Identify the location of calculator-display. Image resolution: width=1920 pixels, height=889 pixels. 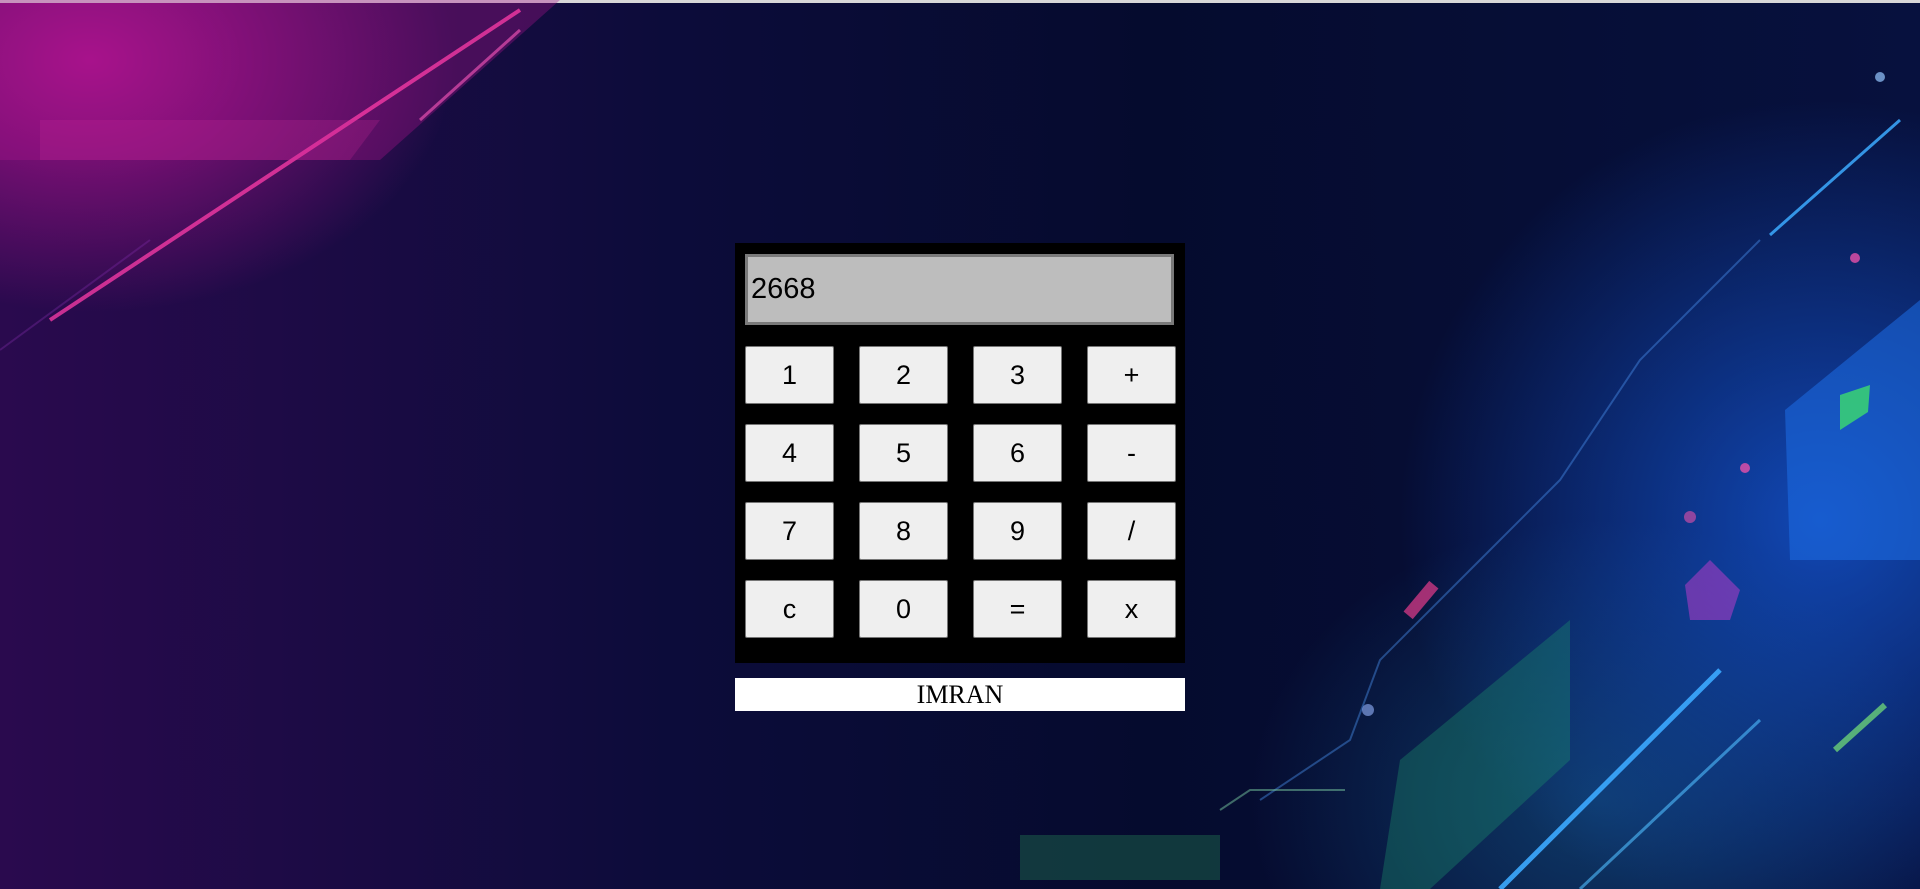
(959, 289).